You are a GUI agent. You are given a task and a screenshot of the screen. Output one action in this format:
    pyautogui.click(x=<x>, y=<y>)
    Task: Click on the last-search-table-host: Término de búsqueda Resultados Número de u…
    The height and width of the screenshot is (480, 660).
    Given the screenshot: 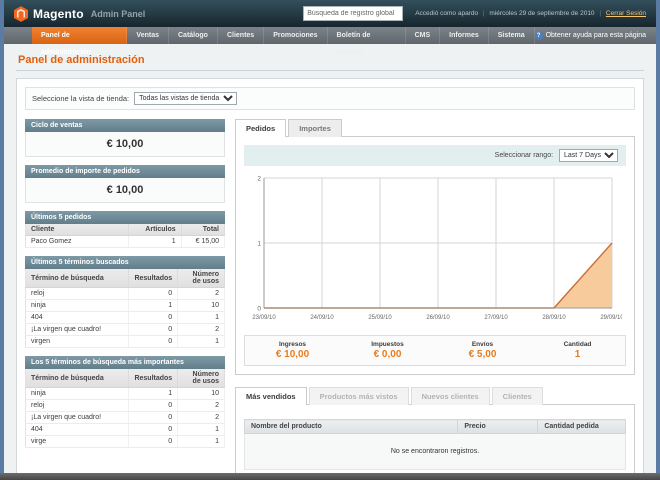 What is the action you would take?
    pyautogui.click(x=125, y=308)
    